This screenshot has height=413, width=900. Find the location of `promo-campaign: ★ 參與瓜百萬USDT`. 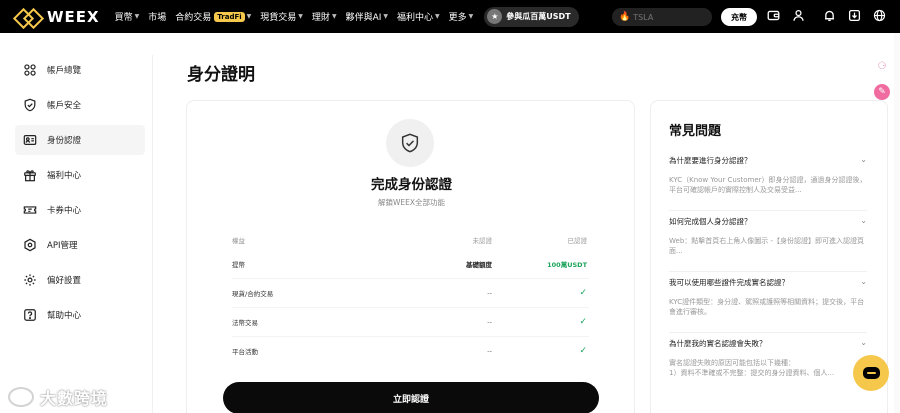

promo-campaign: ★ 參與瓜百萬USDT is located at coordinates (531, 16).